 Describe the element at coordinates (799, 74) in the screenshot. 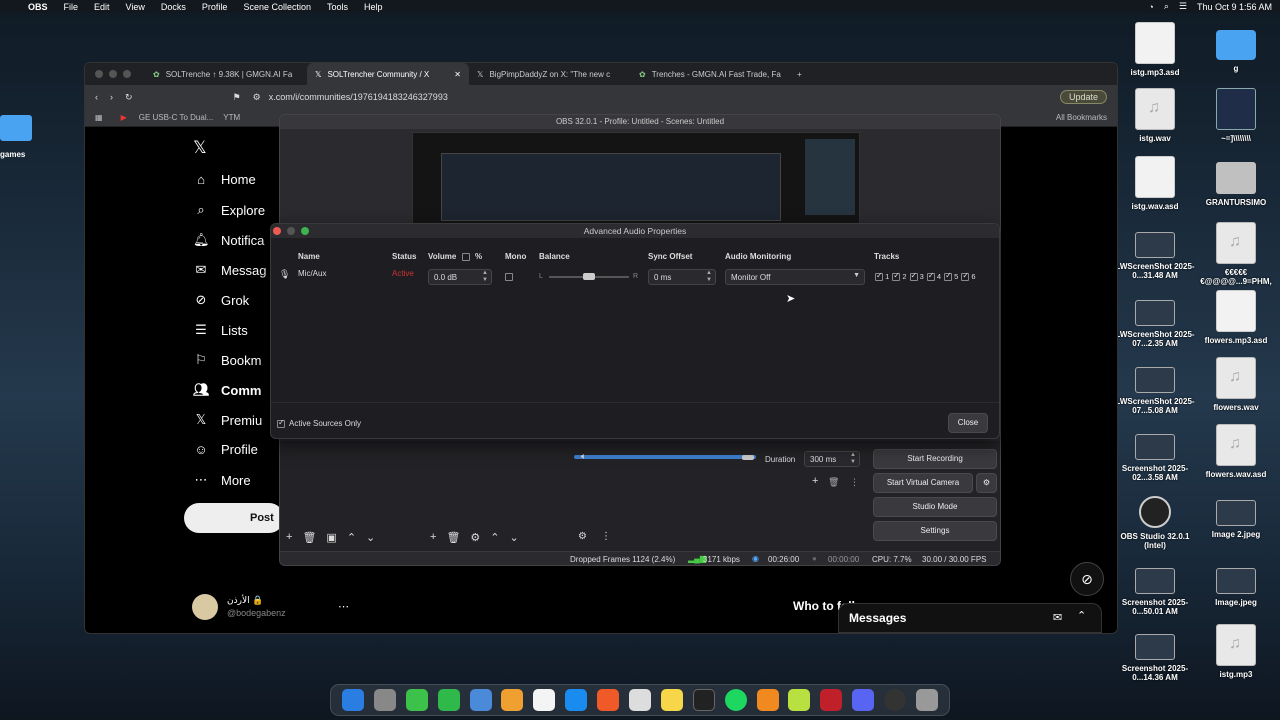

I see `new-tab-icon: +` at that location.